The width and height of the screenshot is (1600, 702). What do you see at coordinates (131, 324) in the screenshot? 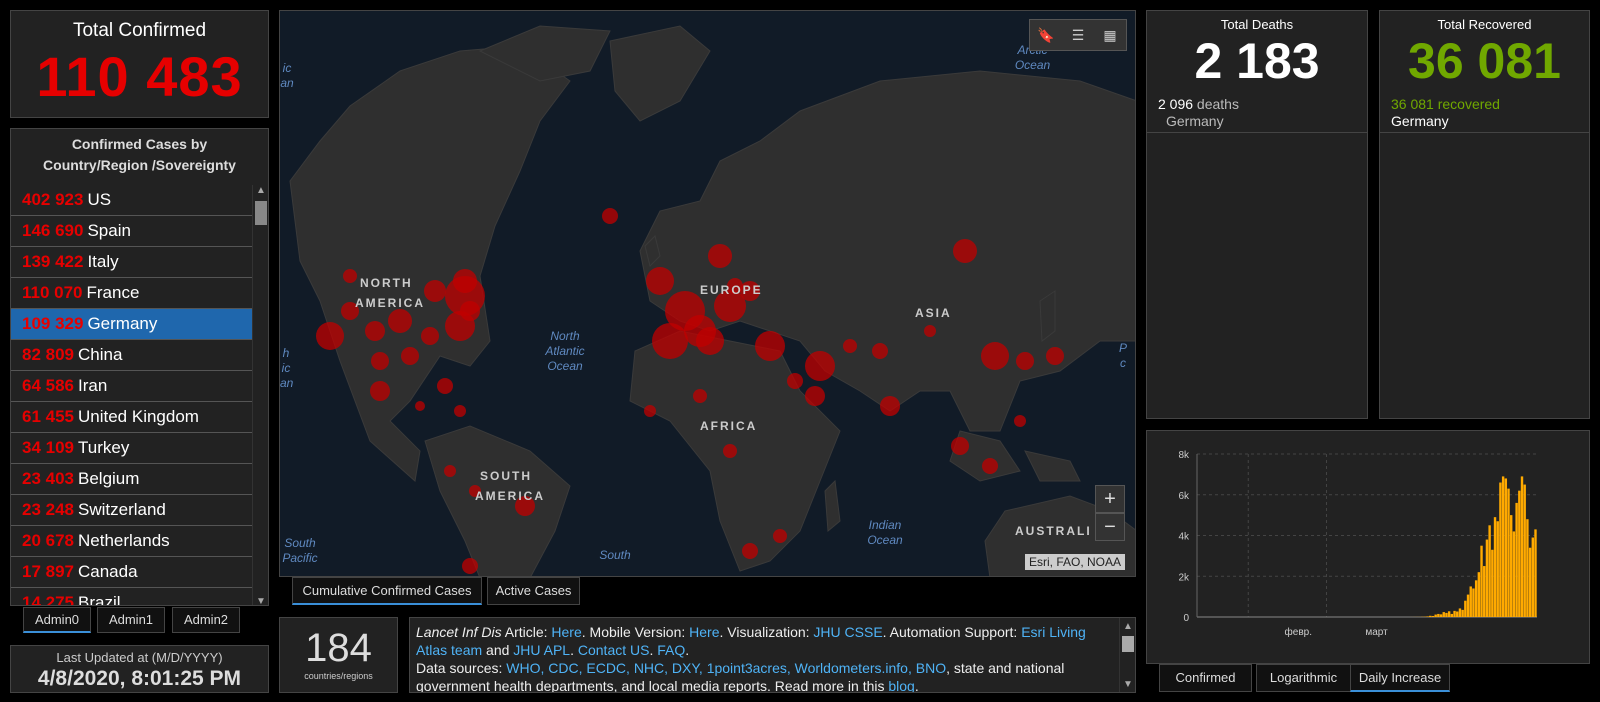
I see `country-list-item: 109 329 Germany` at bounding box center [131, 324].